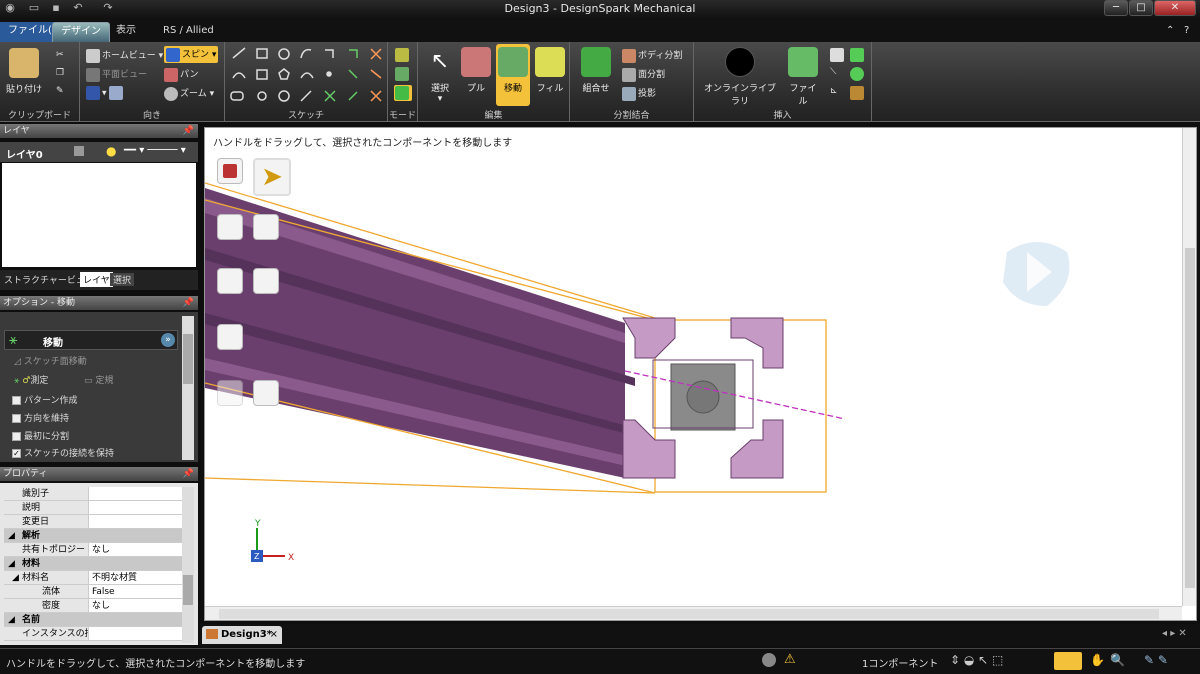  I want to click on measure-button: ⚹ ♂測定, so click(31, 379).